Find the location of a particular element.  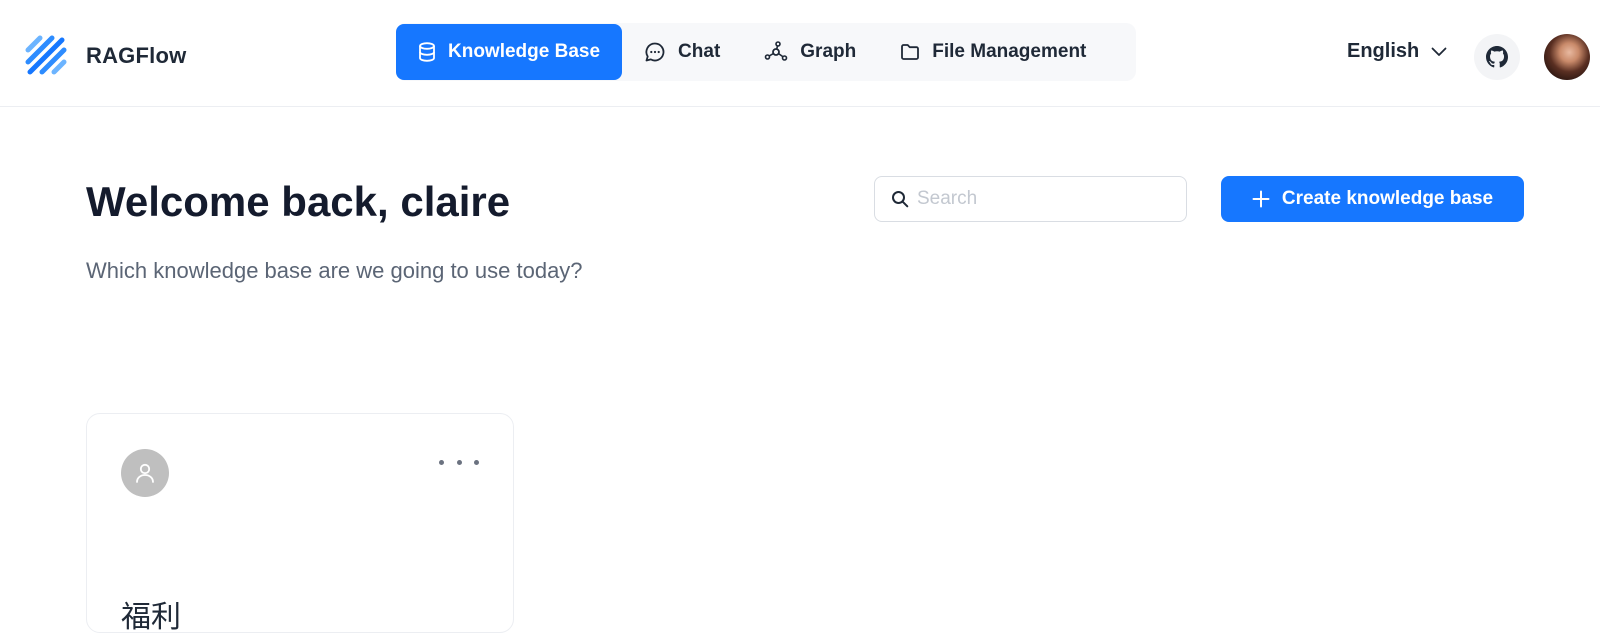

search-box is located at coordinates (1030, 199).